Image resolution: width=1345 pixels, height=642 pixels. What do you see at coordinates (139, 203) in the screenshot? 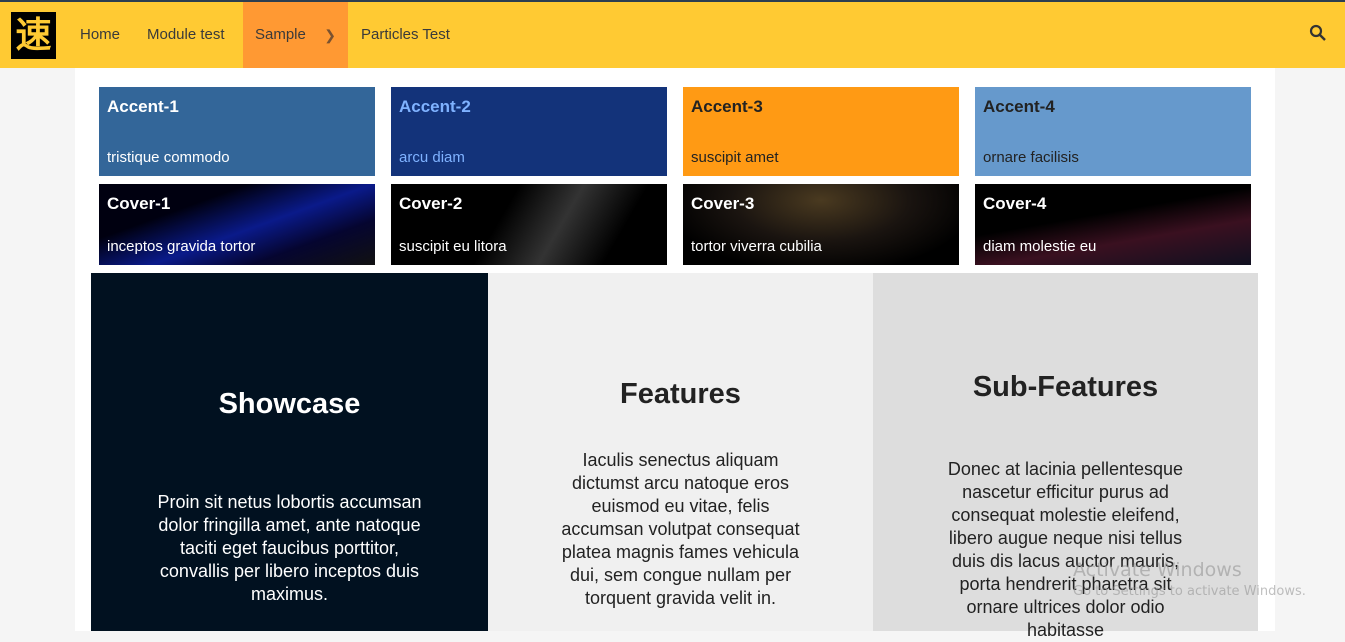
I see `card-title: Cover-1` at bounding box center [139, 203].